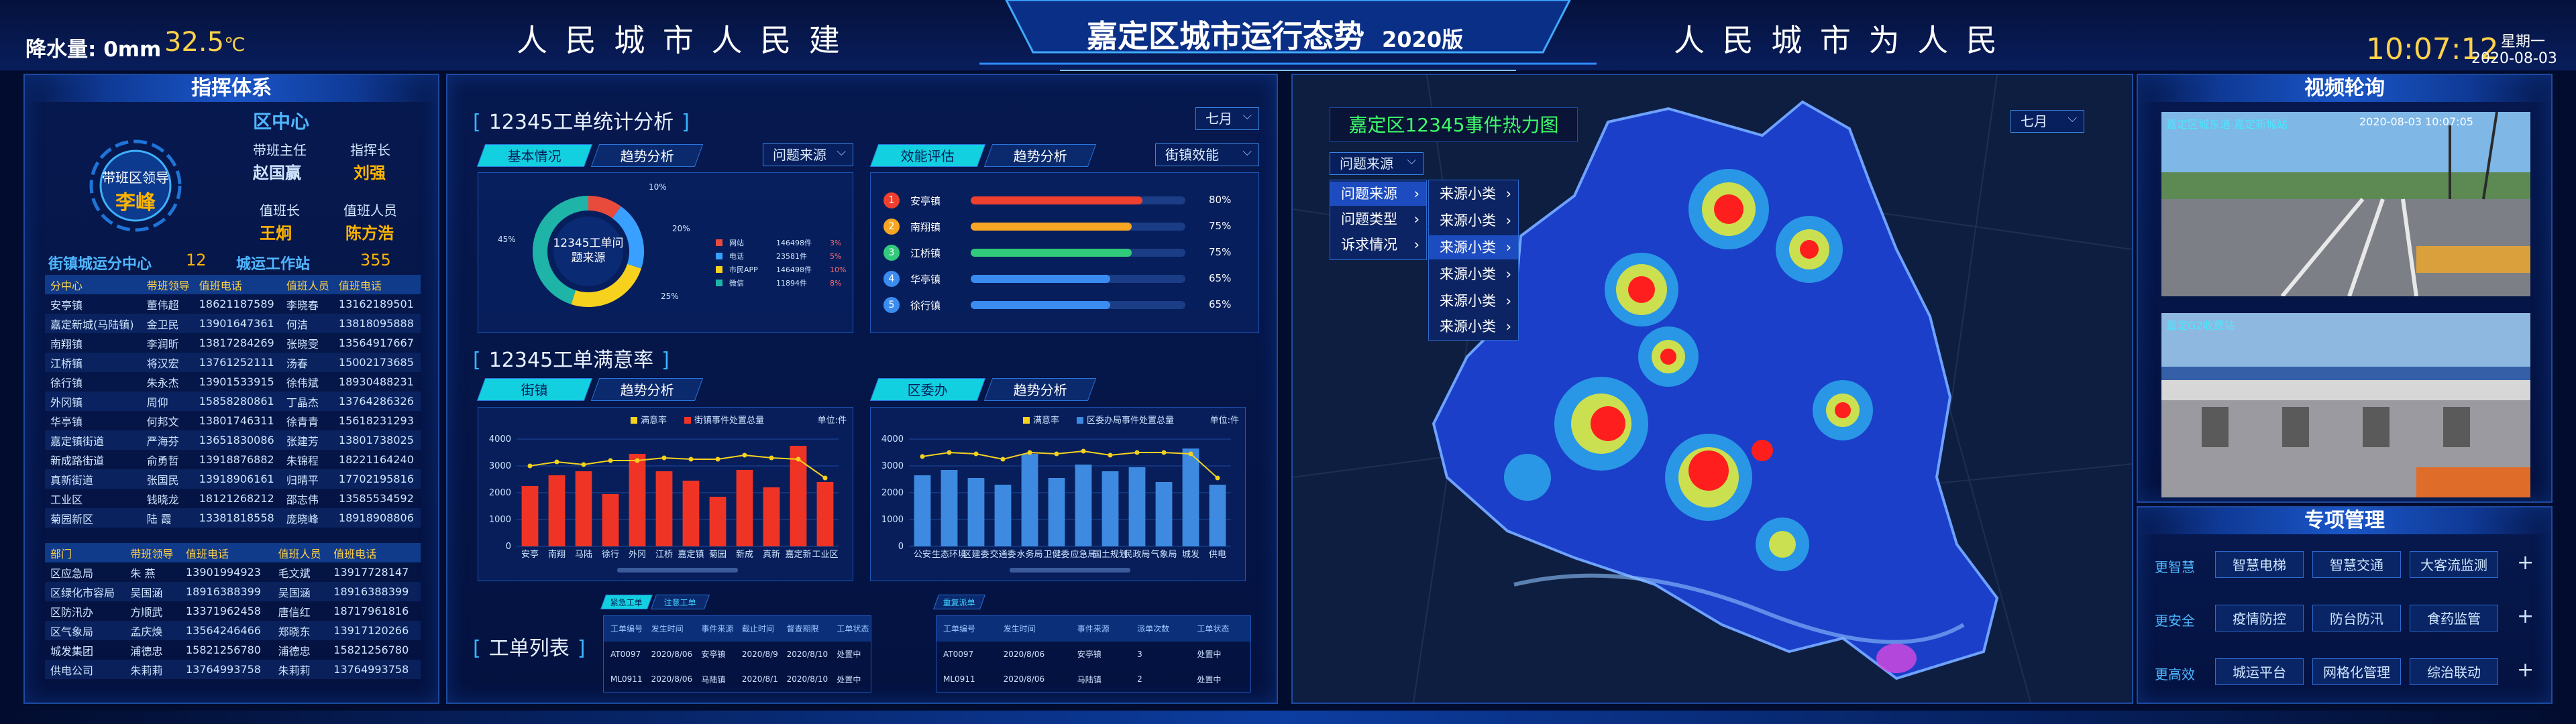 The image size is (2576, 724). Describe the element at coordinates (959, 602) in the screenshot. I see `tab-repeat-orders: 重复派单` at that location.